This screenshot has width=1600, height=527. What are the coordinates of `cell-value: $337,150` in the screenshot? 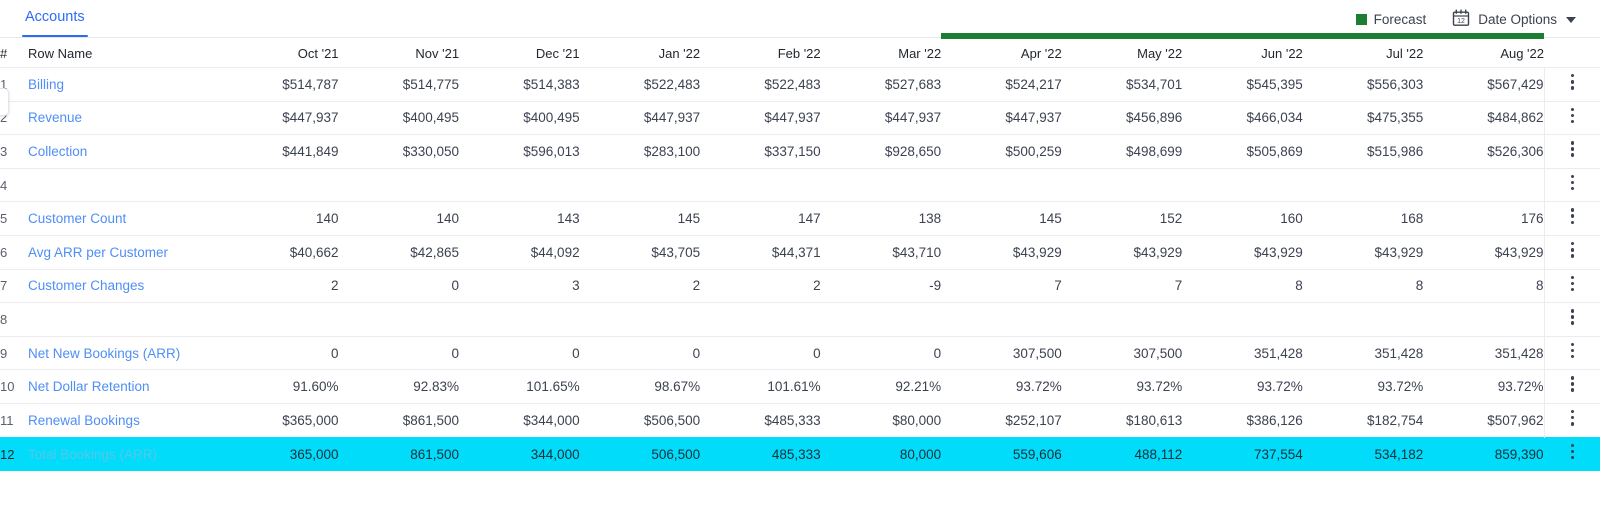 It's located at (760, 151).